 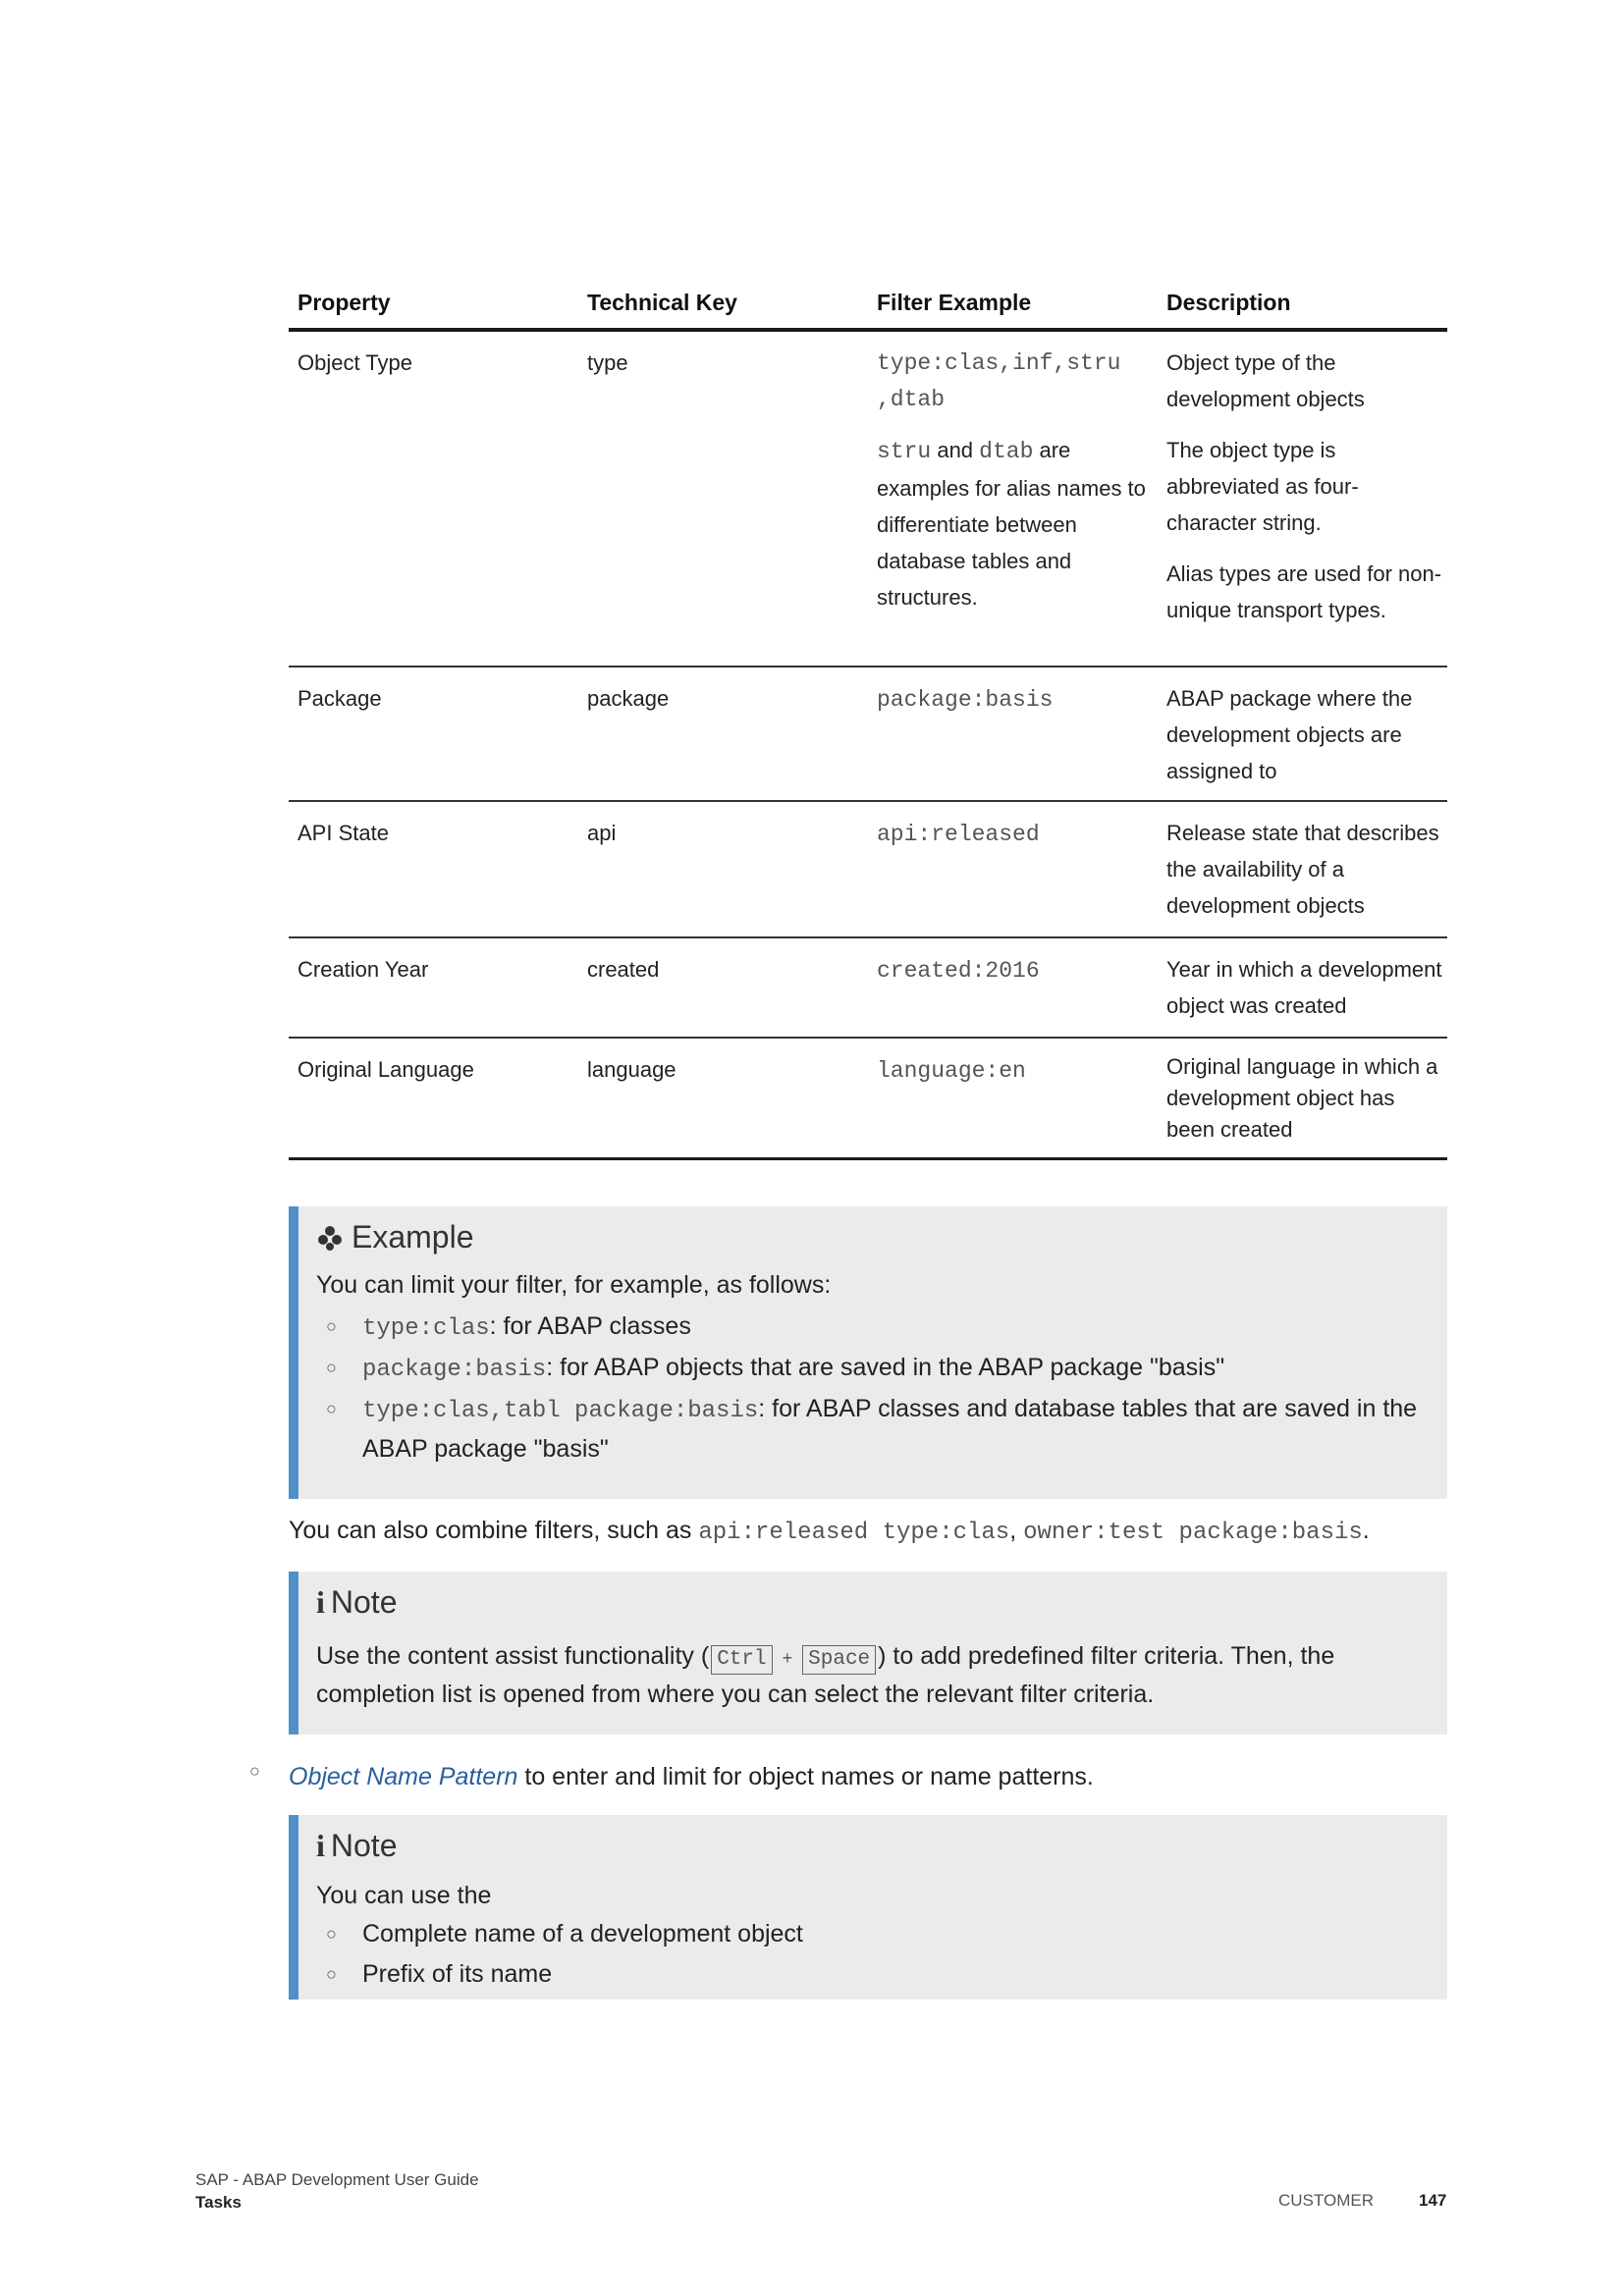 What do you see at coordinates (881, 1232) in the screenshot?
I see `example-heading: Example` at bounding box center [881, 1232].